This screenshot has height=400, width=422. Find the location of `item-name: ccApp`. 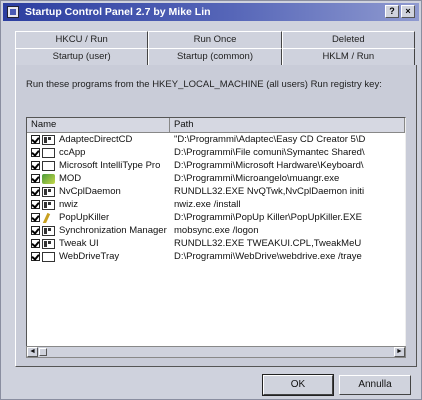

item-name: ccApp is located at coordinates (72, 152).